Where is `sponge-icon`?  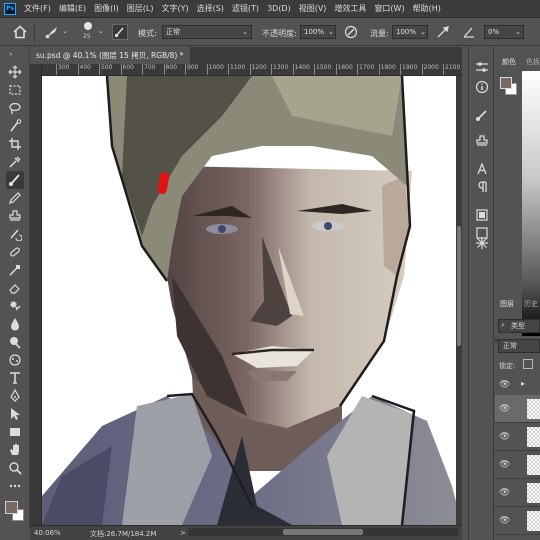 sponge-icon is located at coordinates (15, 360).